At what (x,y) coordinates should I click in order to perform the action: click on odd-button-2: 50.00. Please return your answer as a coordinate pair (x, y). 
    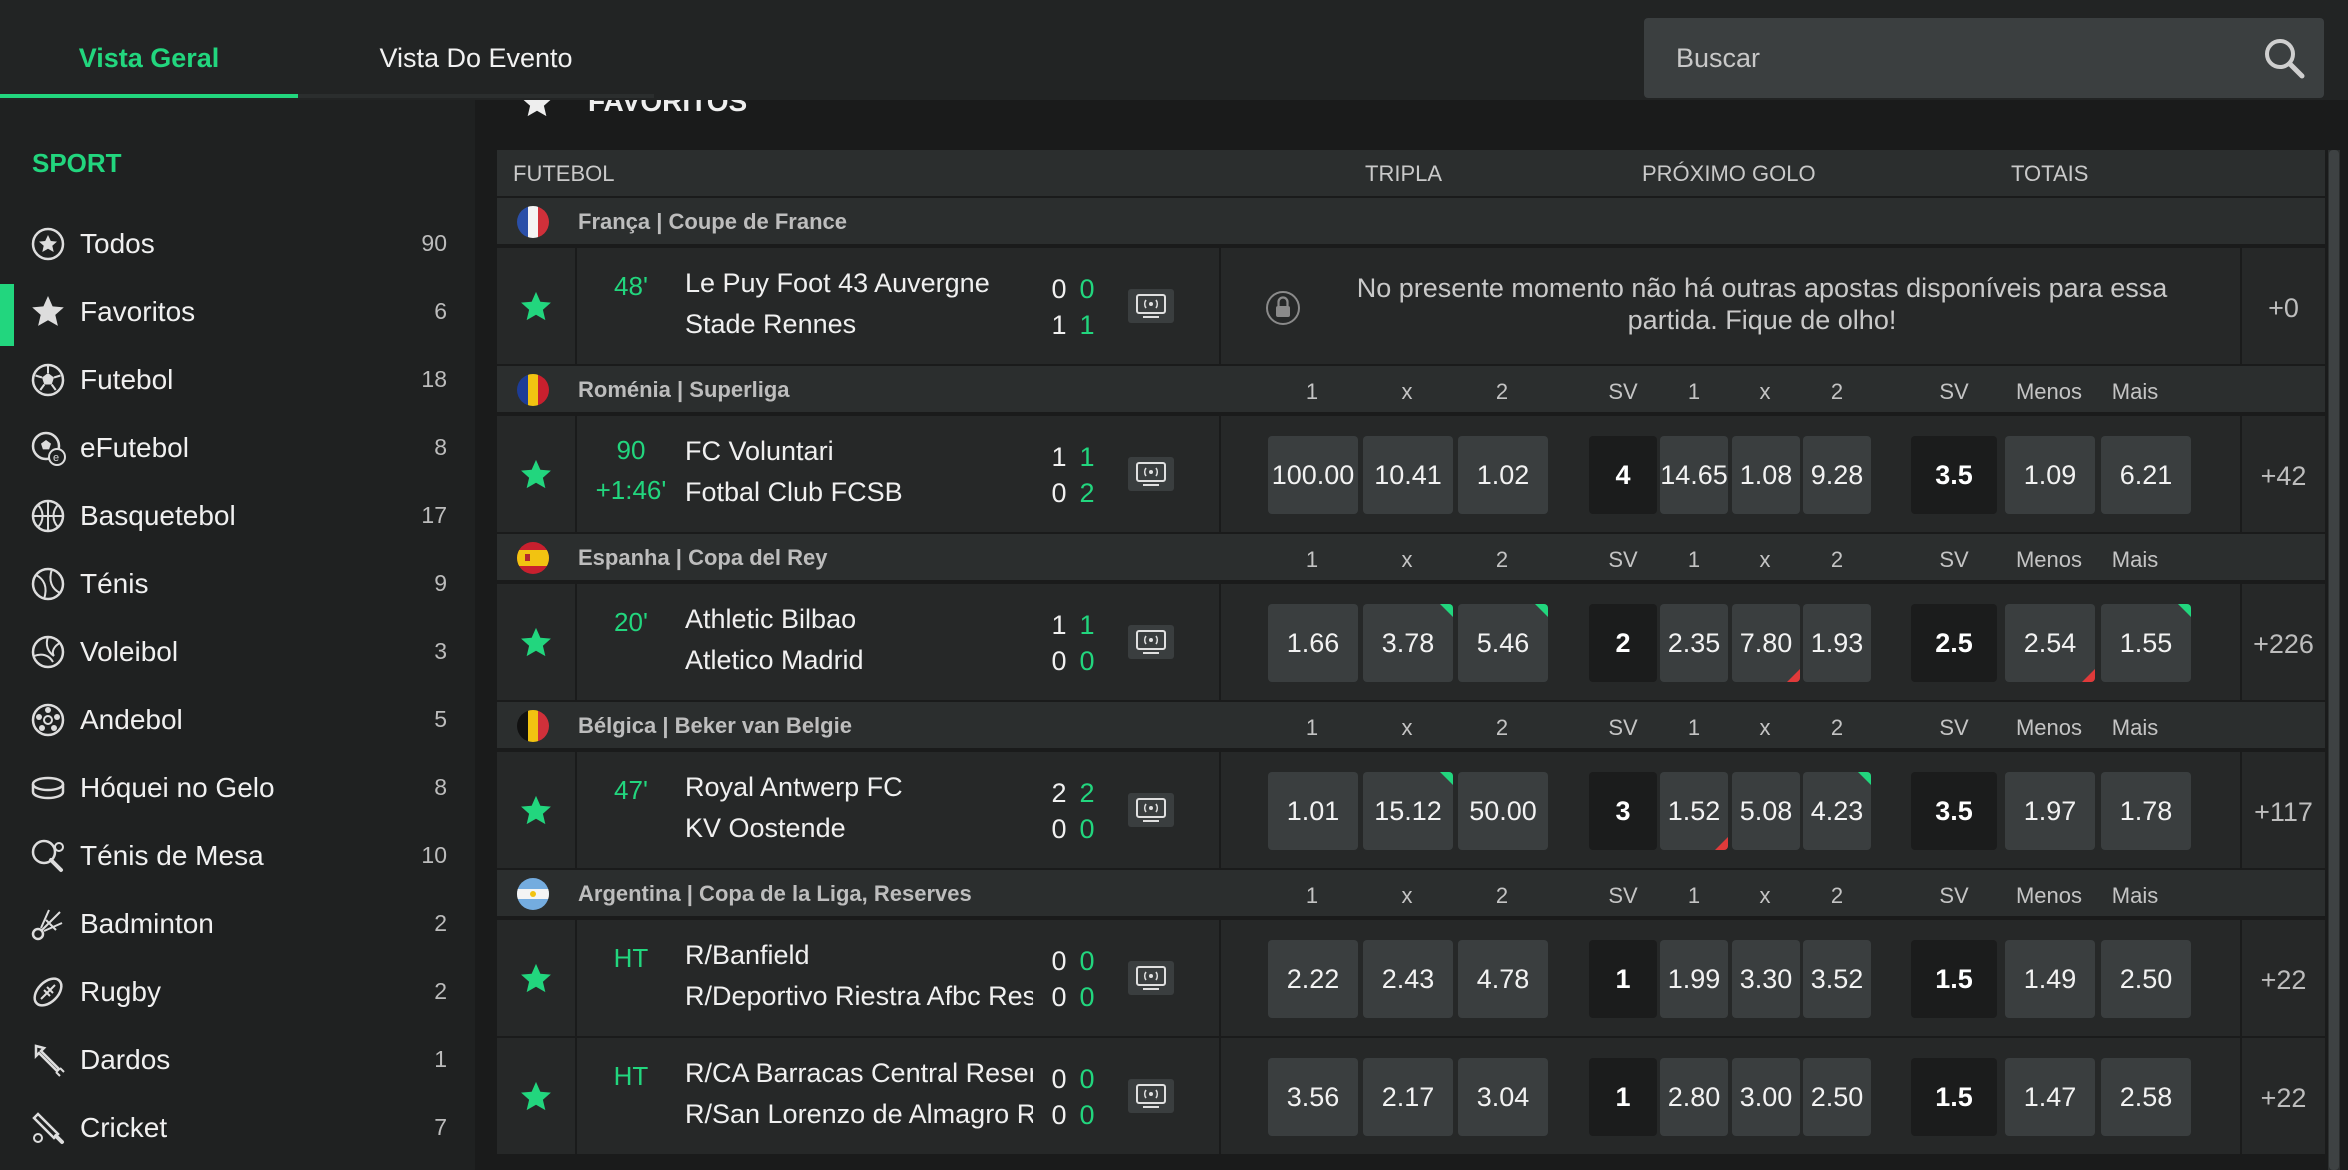
    Looking at the image, I should click on (1503, 811).